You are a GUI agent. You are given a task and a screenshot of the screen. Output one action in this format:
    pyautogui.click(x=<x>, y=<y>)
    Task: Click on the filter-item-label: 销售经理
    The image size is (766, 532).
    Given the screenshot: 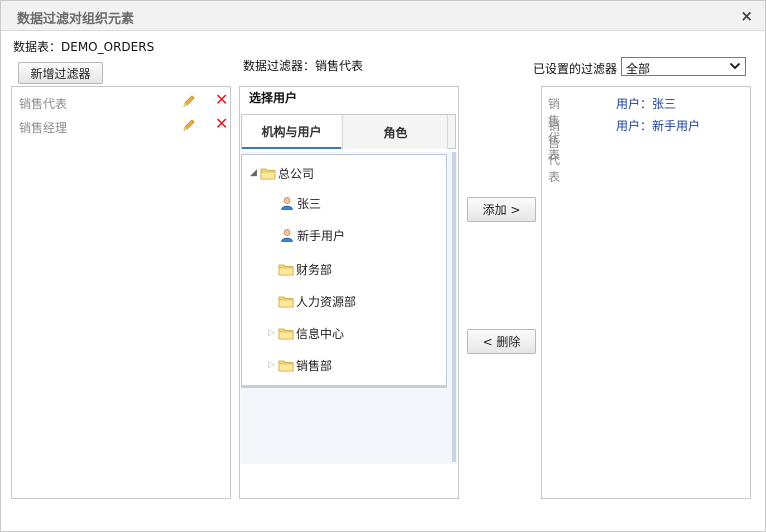 What is the action you would take?
    pyautogui.click(x=43, y=128)
    